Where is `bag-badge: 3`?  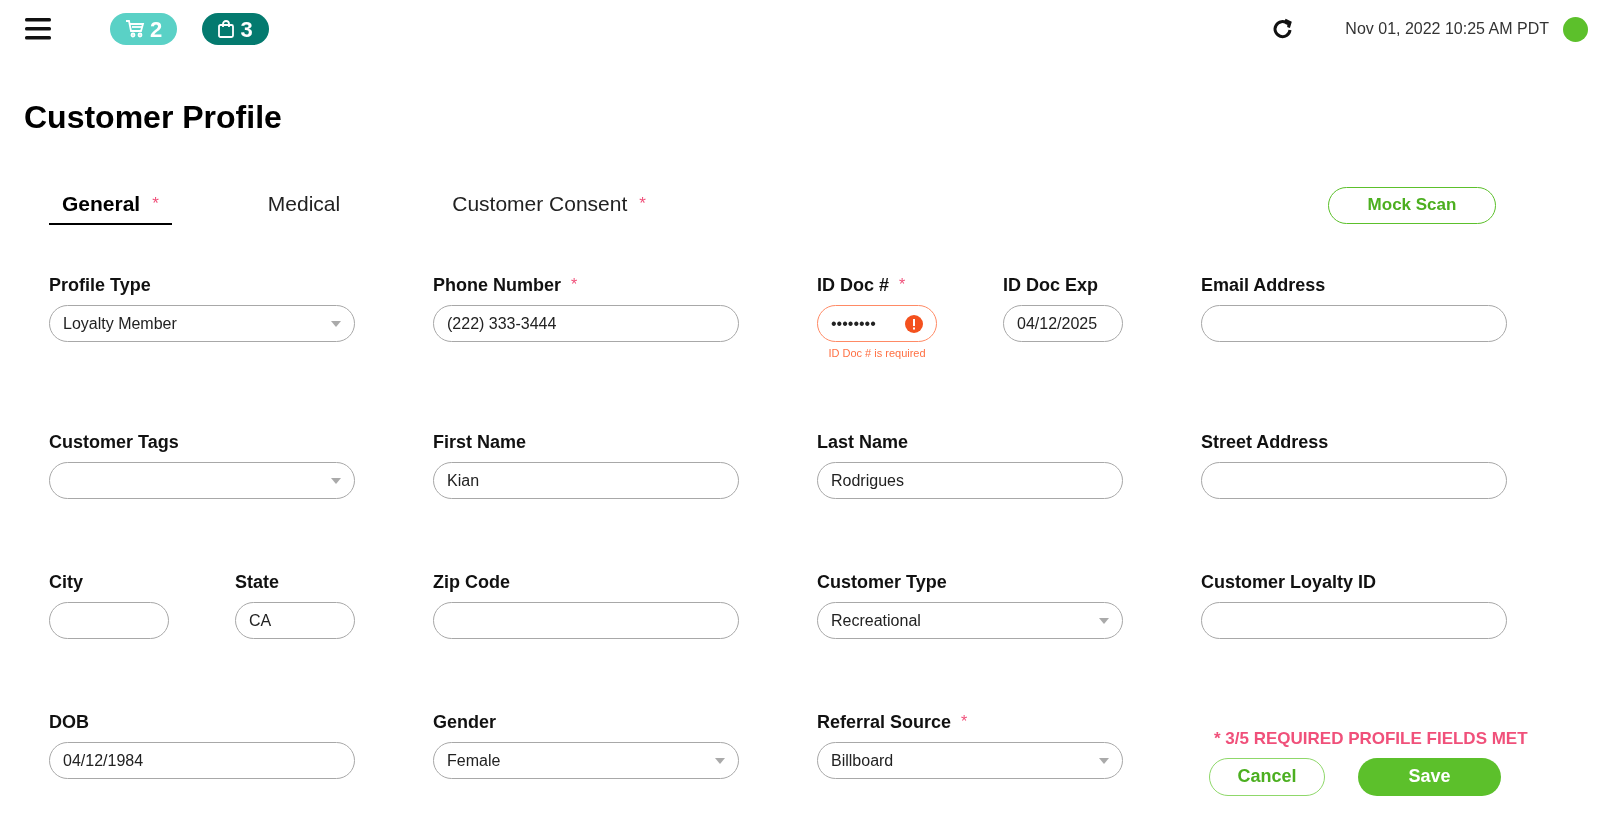 bag-badge: 3 is located at coordinates (235, 29).